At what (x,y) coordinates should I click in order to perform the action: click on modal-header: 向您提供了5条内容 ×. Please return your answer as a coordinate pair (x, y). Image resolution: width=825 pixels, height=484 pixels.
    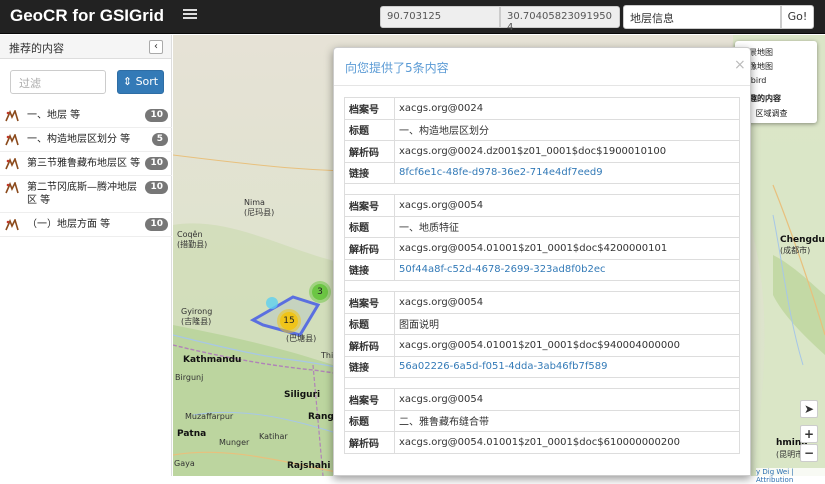
    Looking at the image, I should click on (542, 67).